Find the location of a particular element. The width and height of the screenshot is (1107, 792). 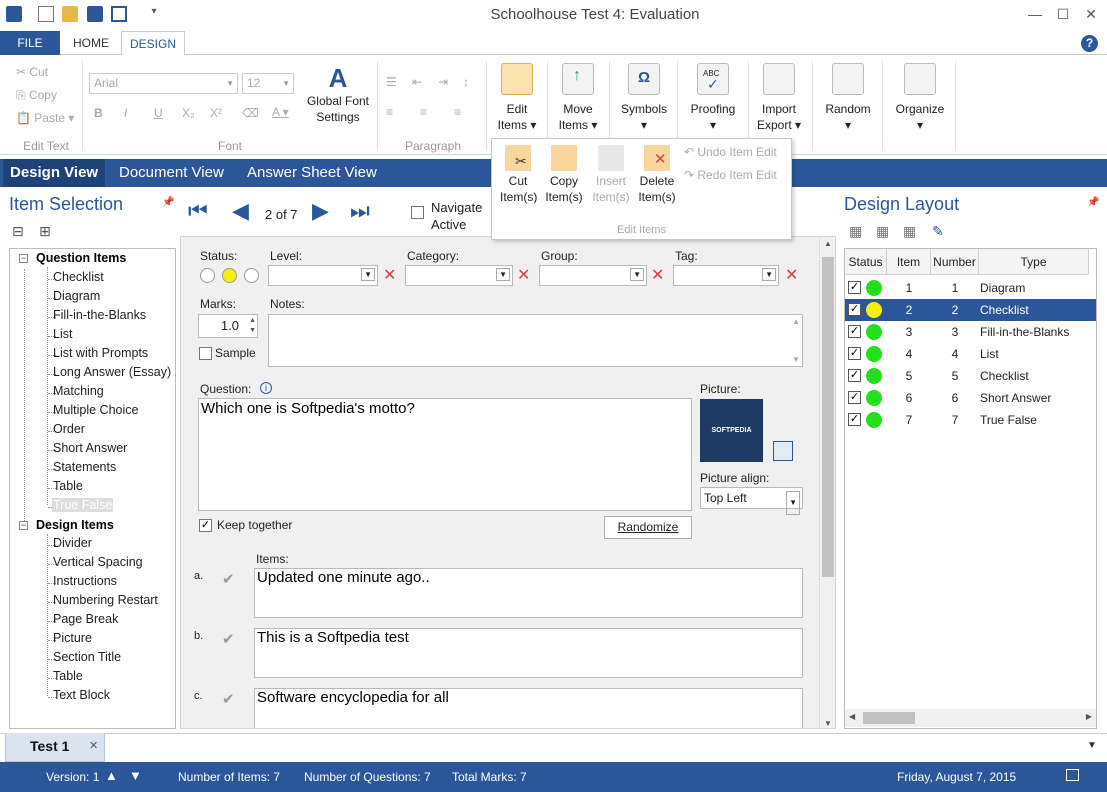

tree-item: List with Prompts is located at coordinates (100, 353).